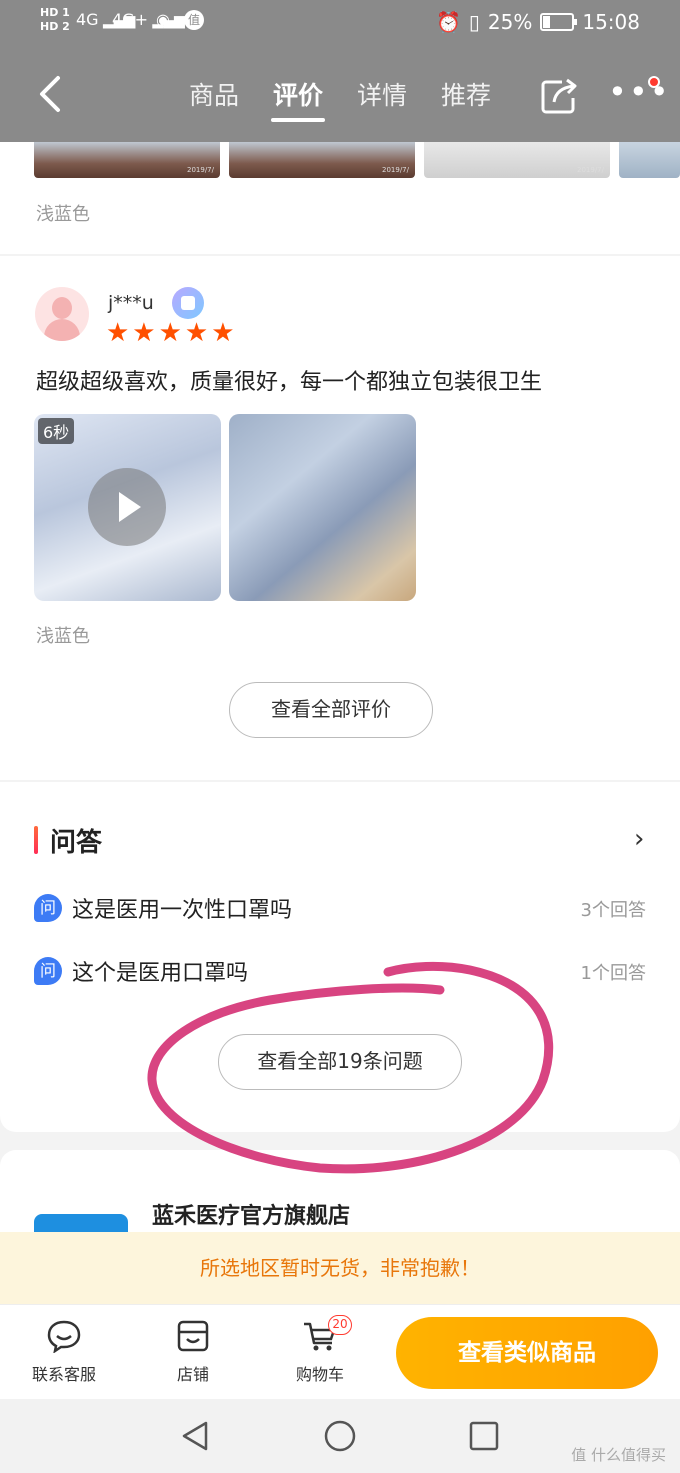 The image size is (680, 1473). What do you see at coordinates (81, 1224) in the screenshot?
I see `store-logo` at bounding box center [81, 1224].